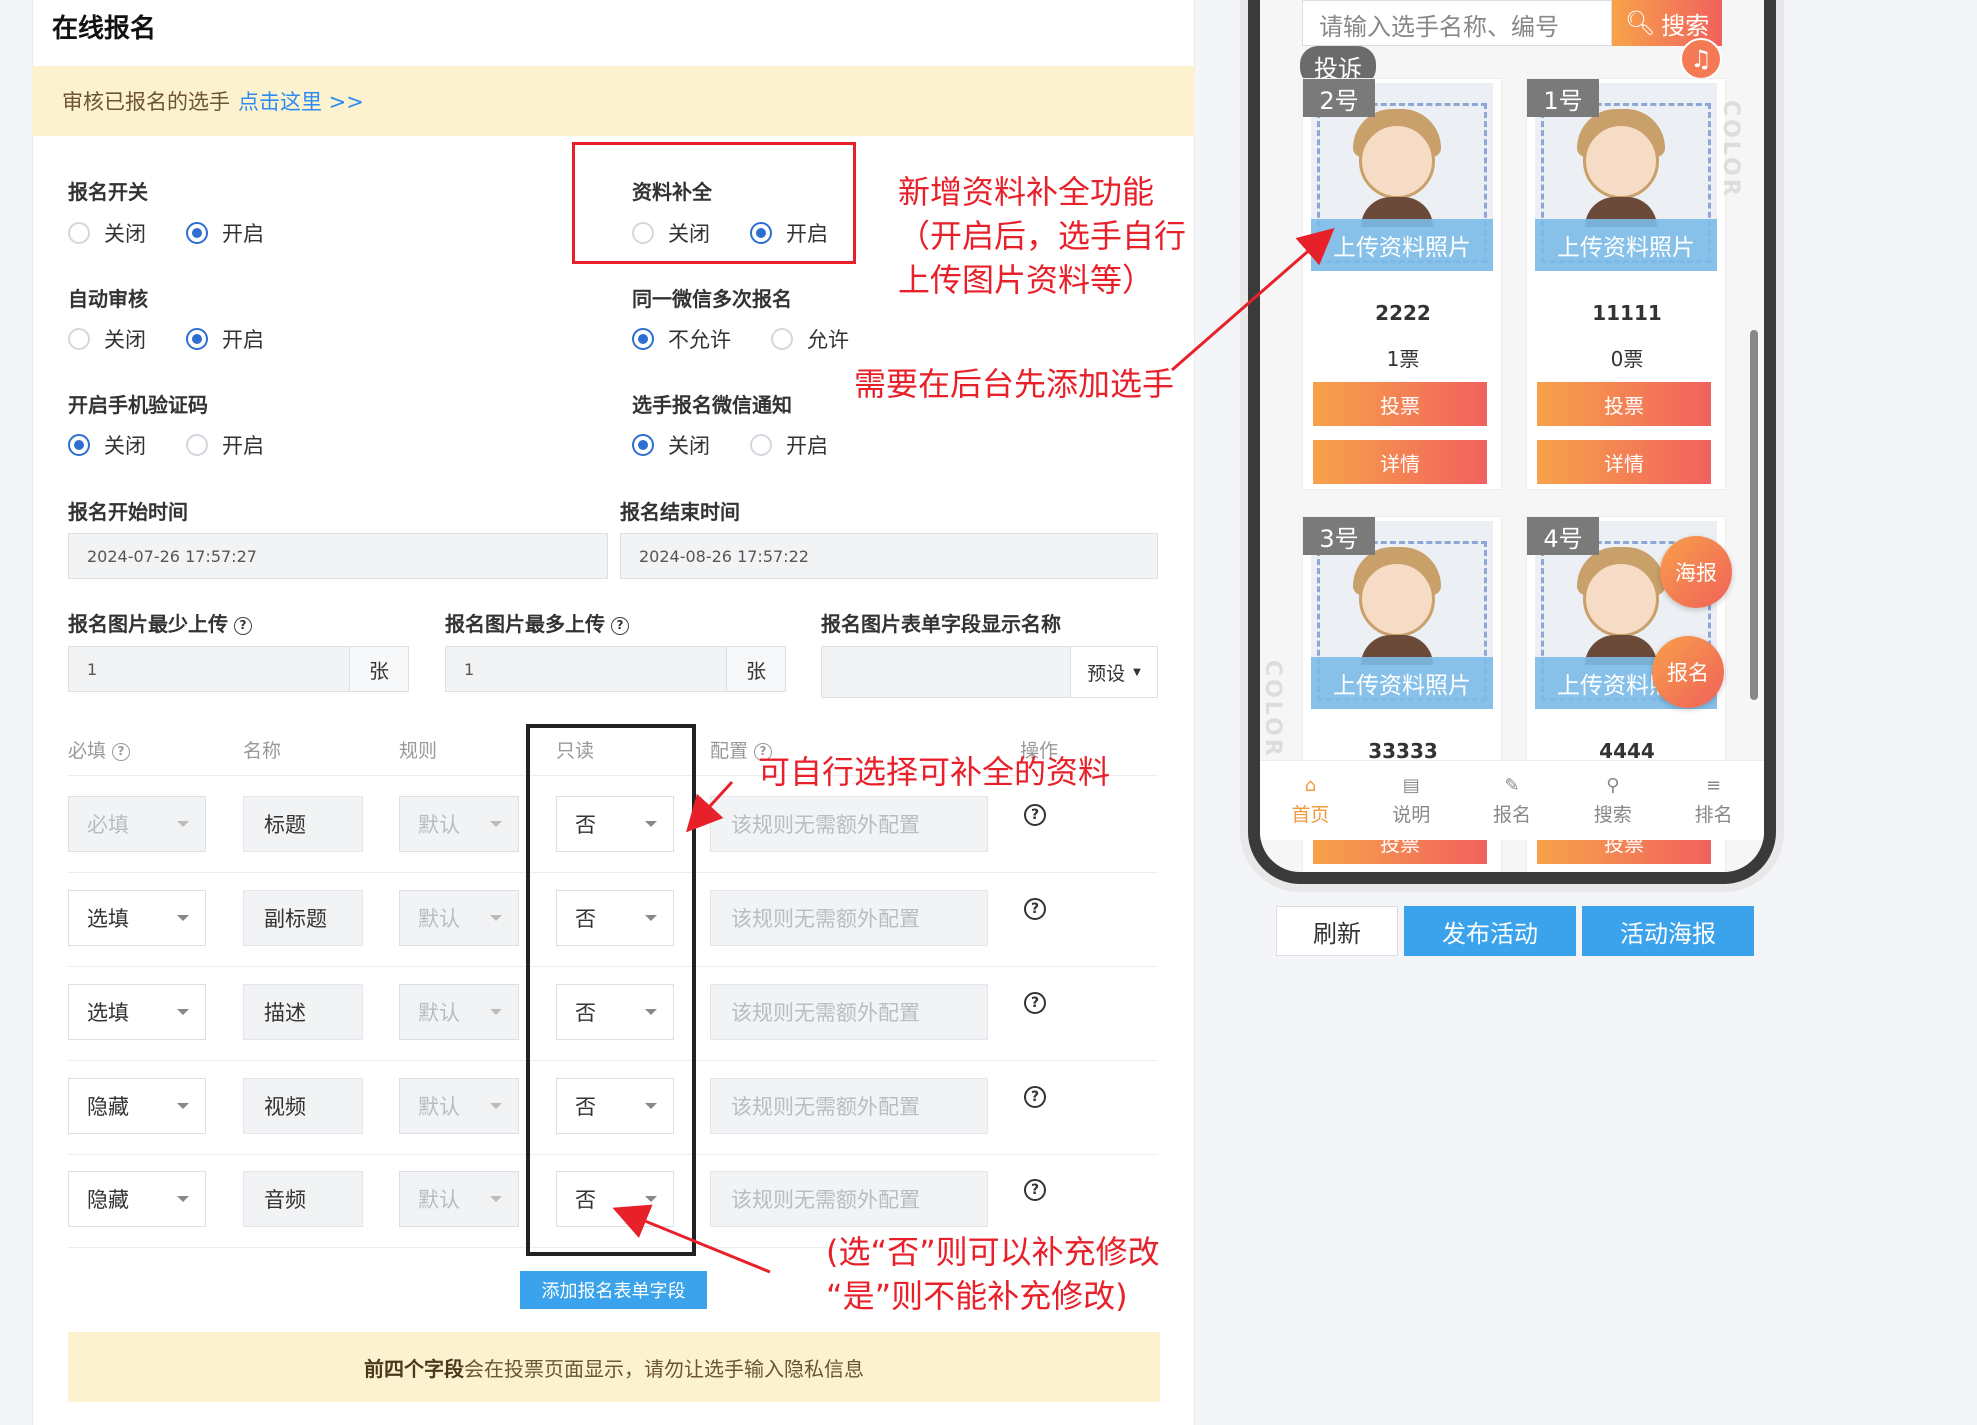 Image resolution: width=1977 pixels, height=1425 pixels. Describe the element at coordinates (941, 624) in the screenshot. I see `image-field-name-label: 报名图片表单字段显示名称` at that location.